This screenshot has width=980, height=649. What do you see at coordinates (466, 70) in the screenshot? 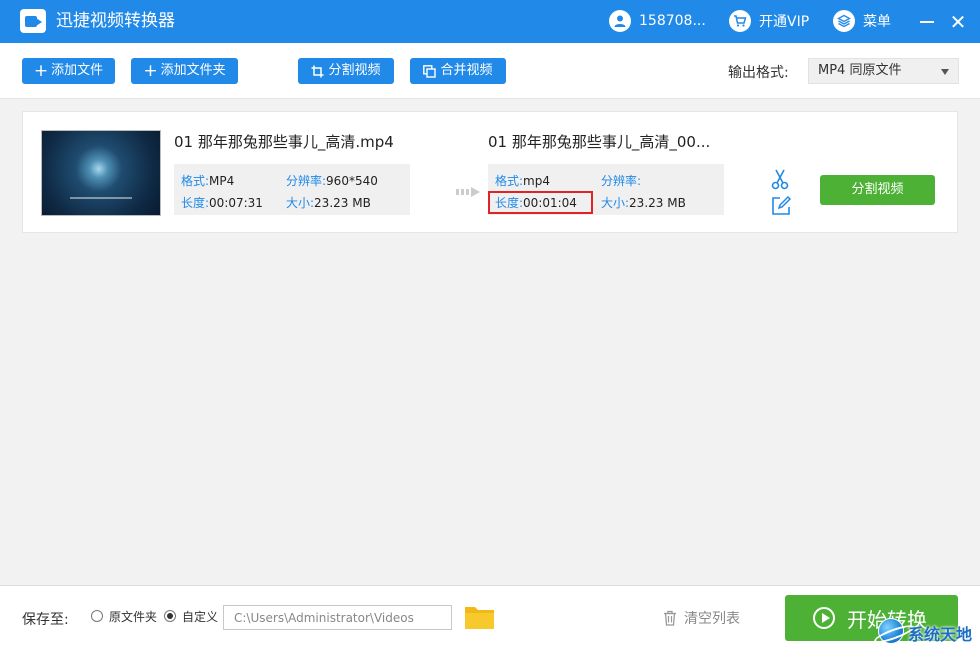
I see `merge-video-label: 合并视频` at bounding box center [466, 70].